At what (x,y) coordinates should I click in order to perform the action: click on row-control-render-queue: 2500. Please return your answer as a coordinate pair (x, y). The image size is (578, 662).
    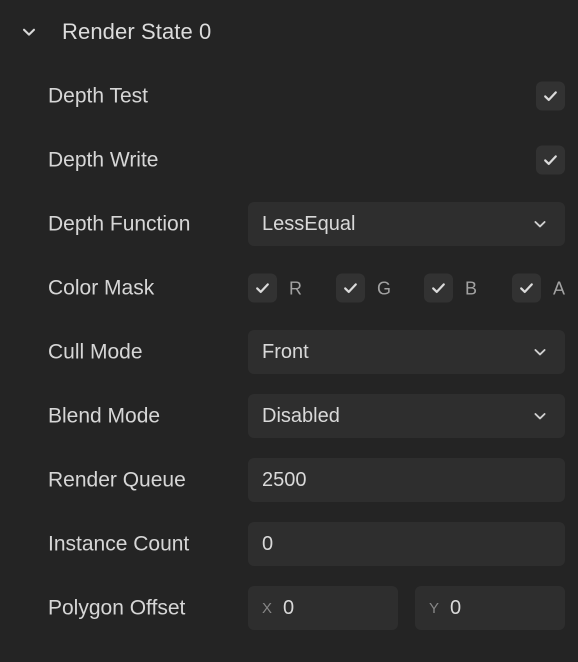
    Looking at the image, I should click on (406, 480).